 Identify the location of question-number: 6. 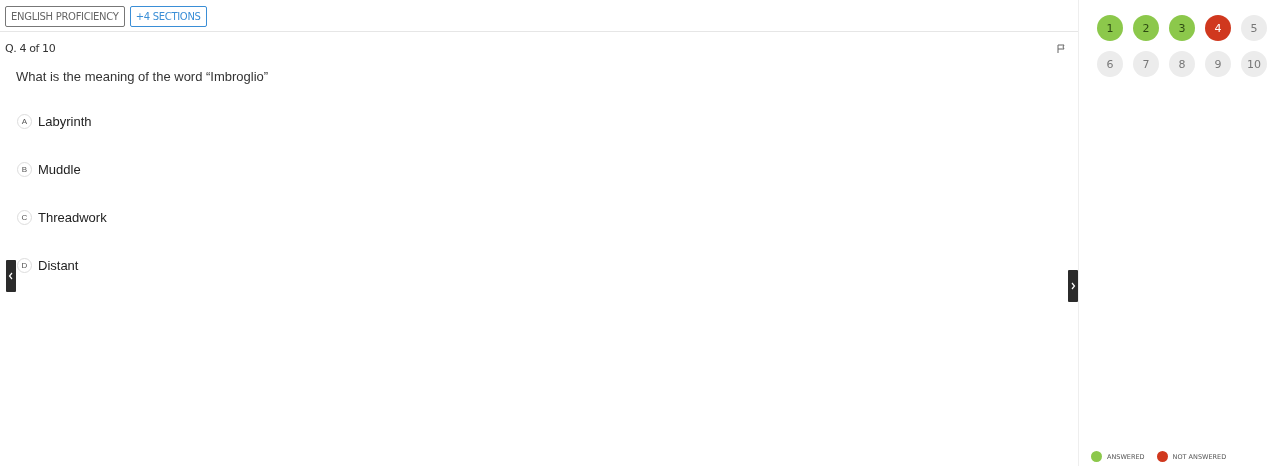
(1110, 64).